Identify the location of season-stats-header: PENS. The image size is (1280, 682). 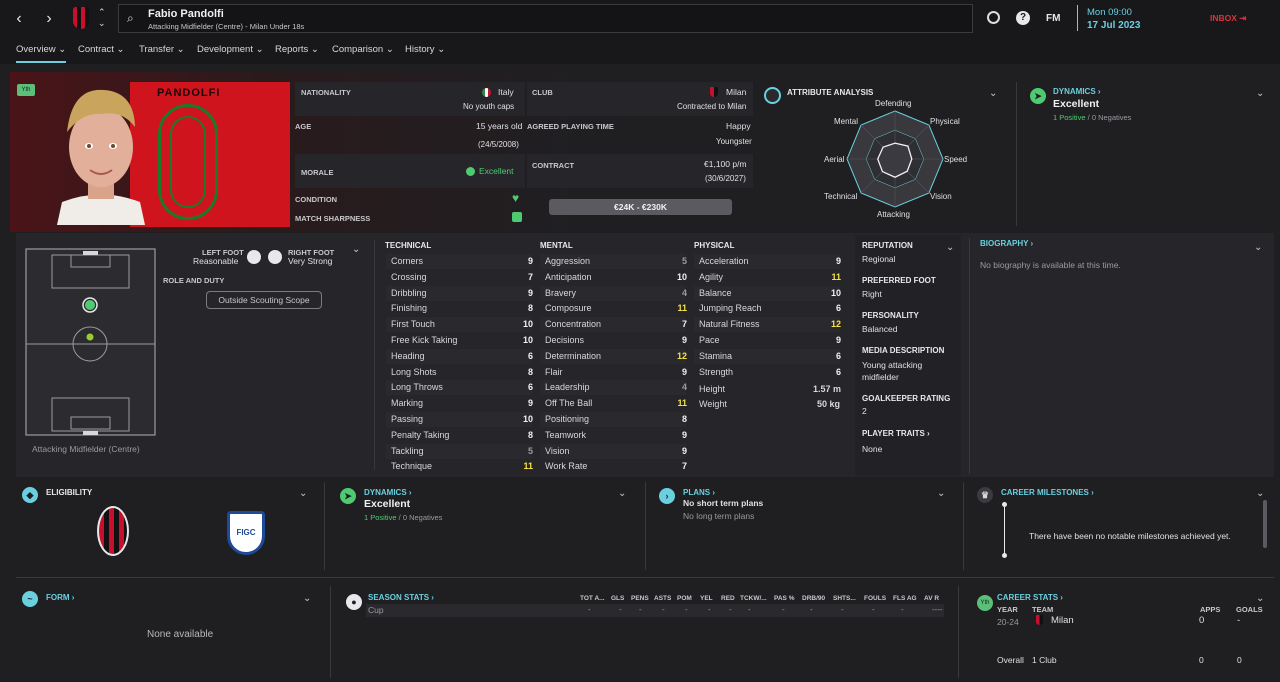
(640, 598).